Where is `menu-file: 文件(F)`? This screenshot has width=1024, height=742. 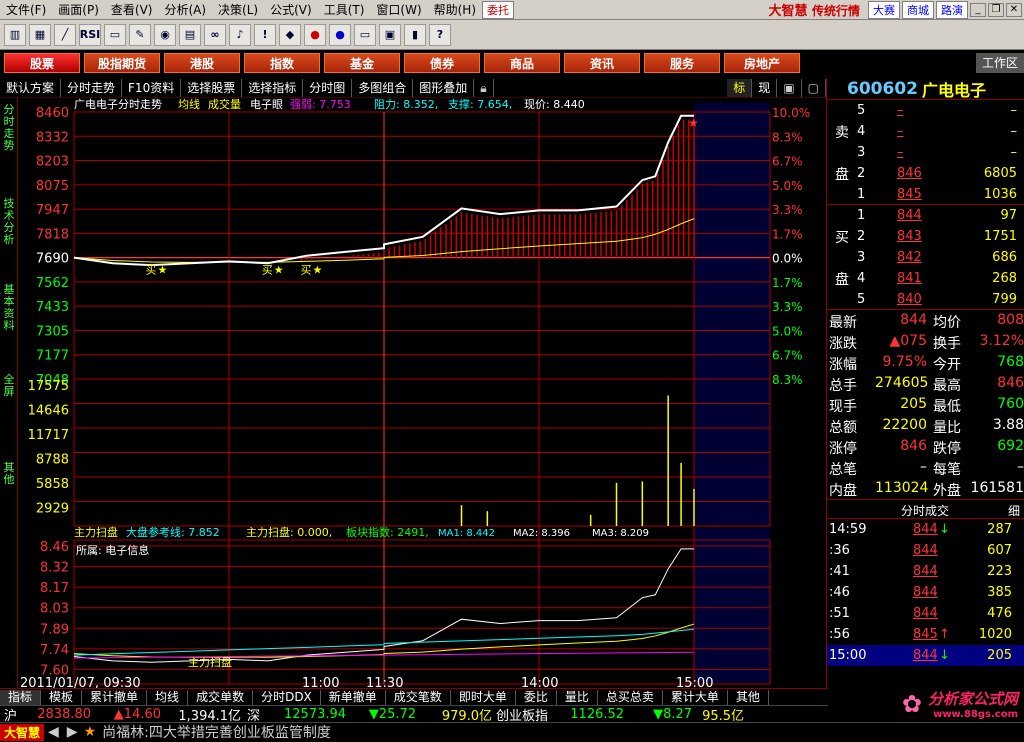
menu-file: 文件(F) is located at coordinates (26, 9).